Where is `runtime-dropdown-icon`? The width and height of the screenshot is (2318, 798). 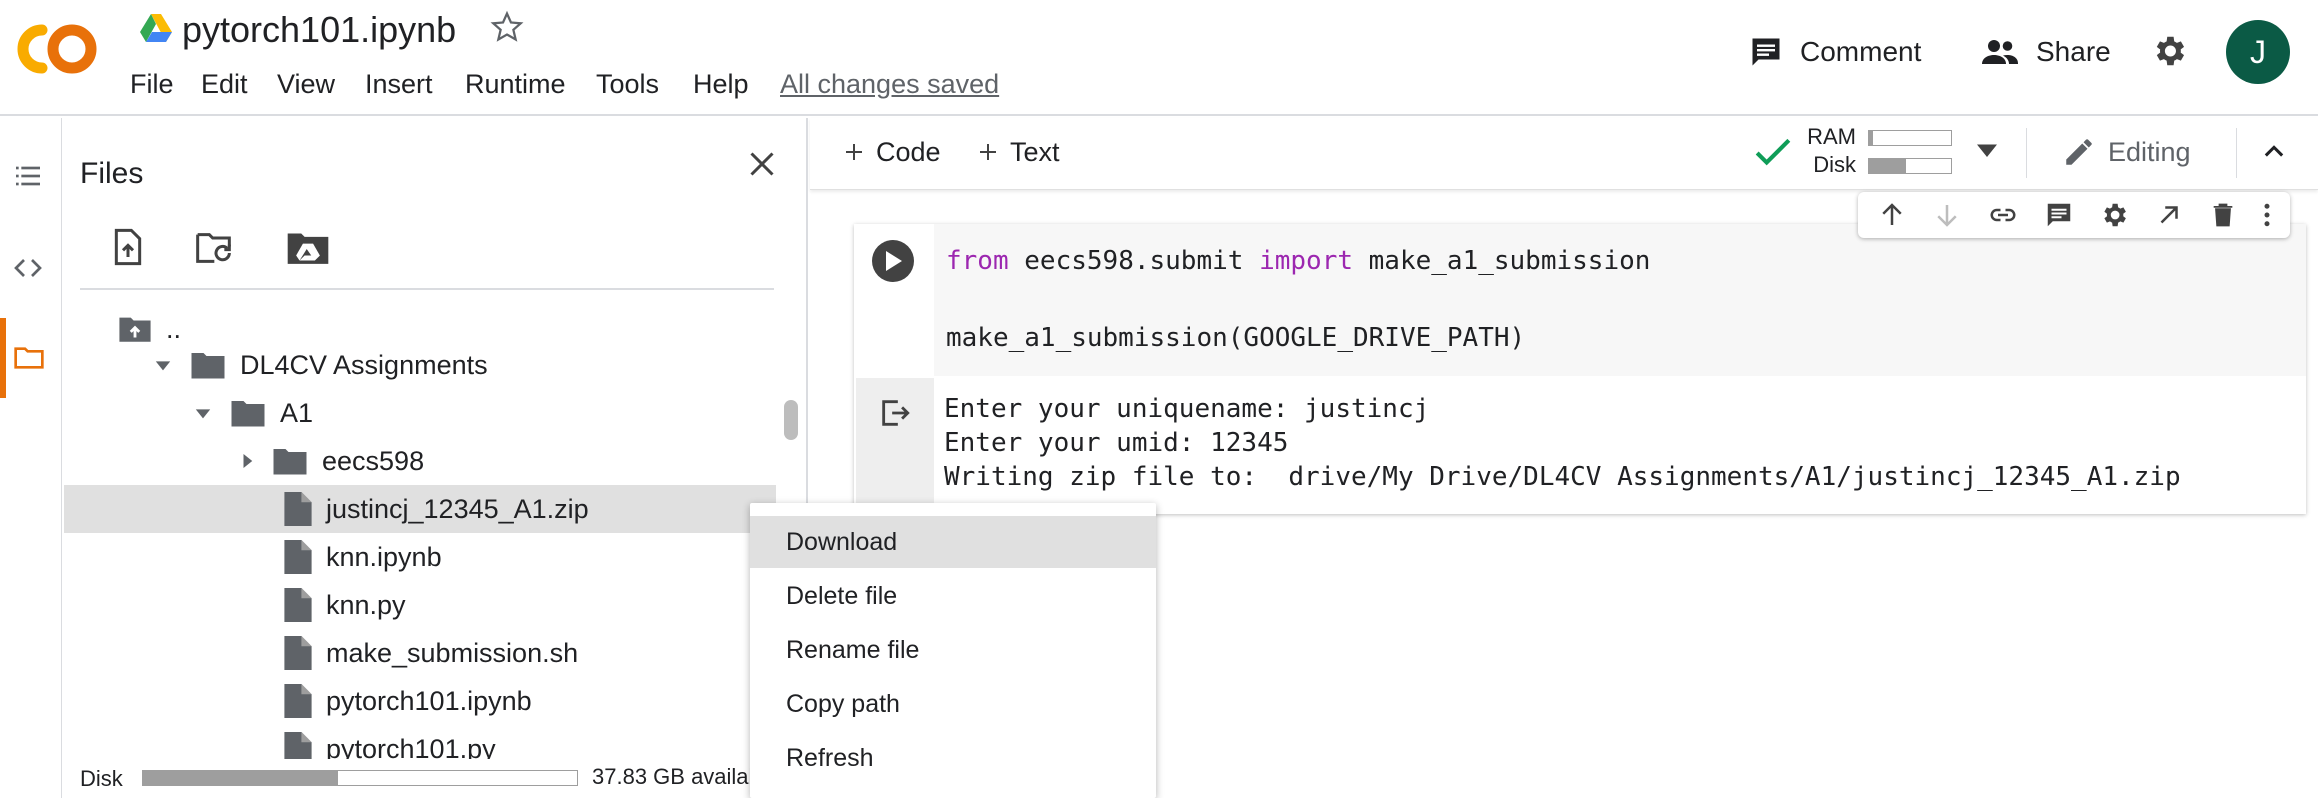 runtime-dropdown-icon is located at coordinates (1987, 152).